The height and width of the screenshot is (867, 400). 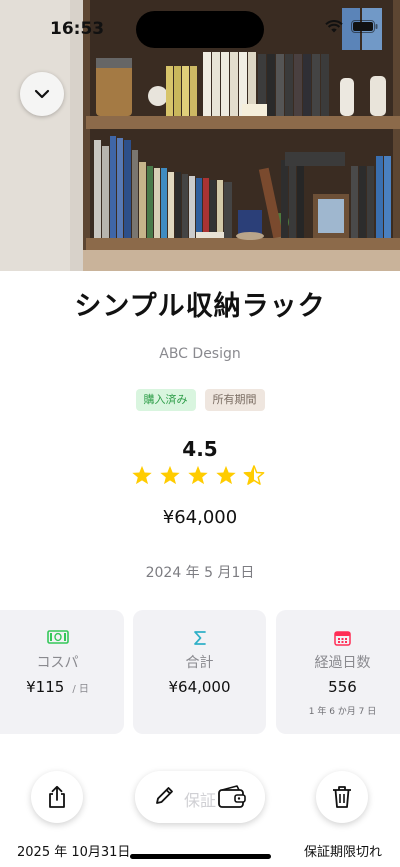 What do you see at coordinates (57, 637) in the screenshot?
I see `money-icon` at bounding box center [57, 637].